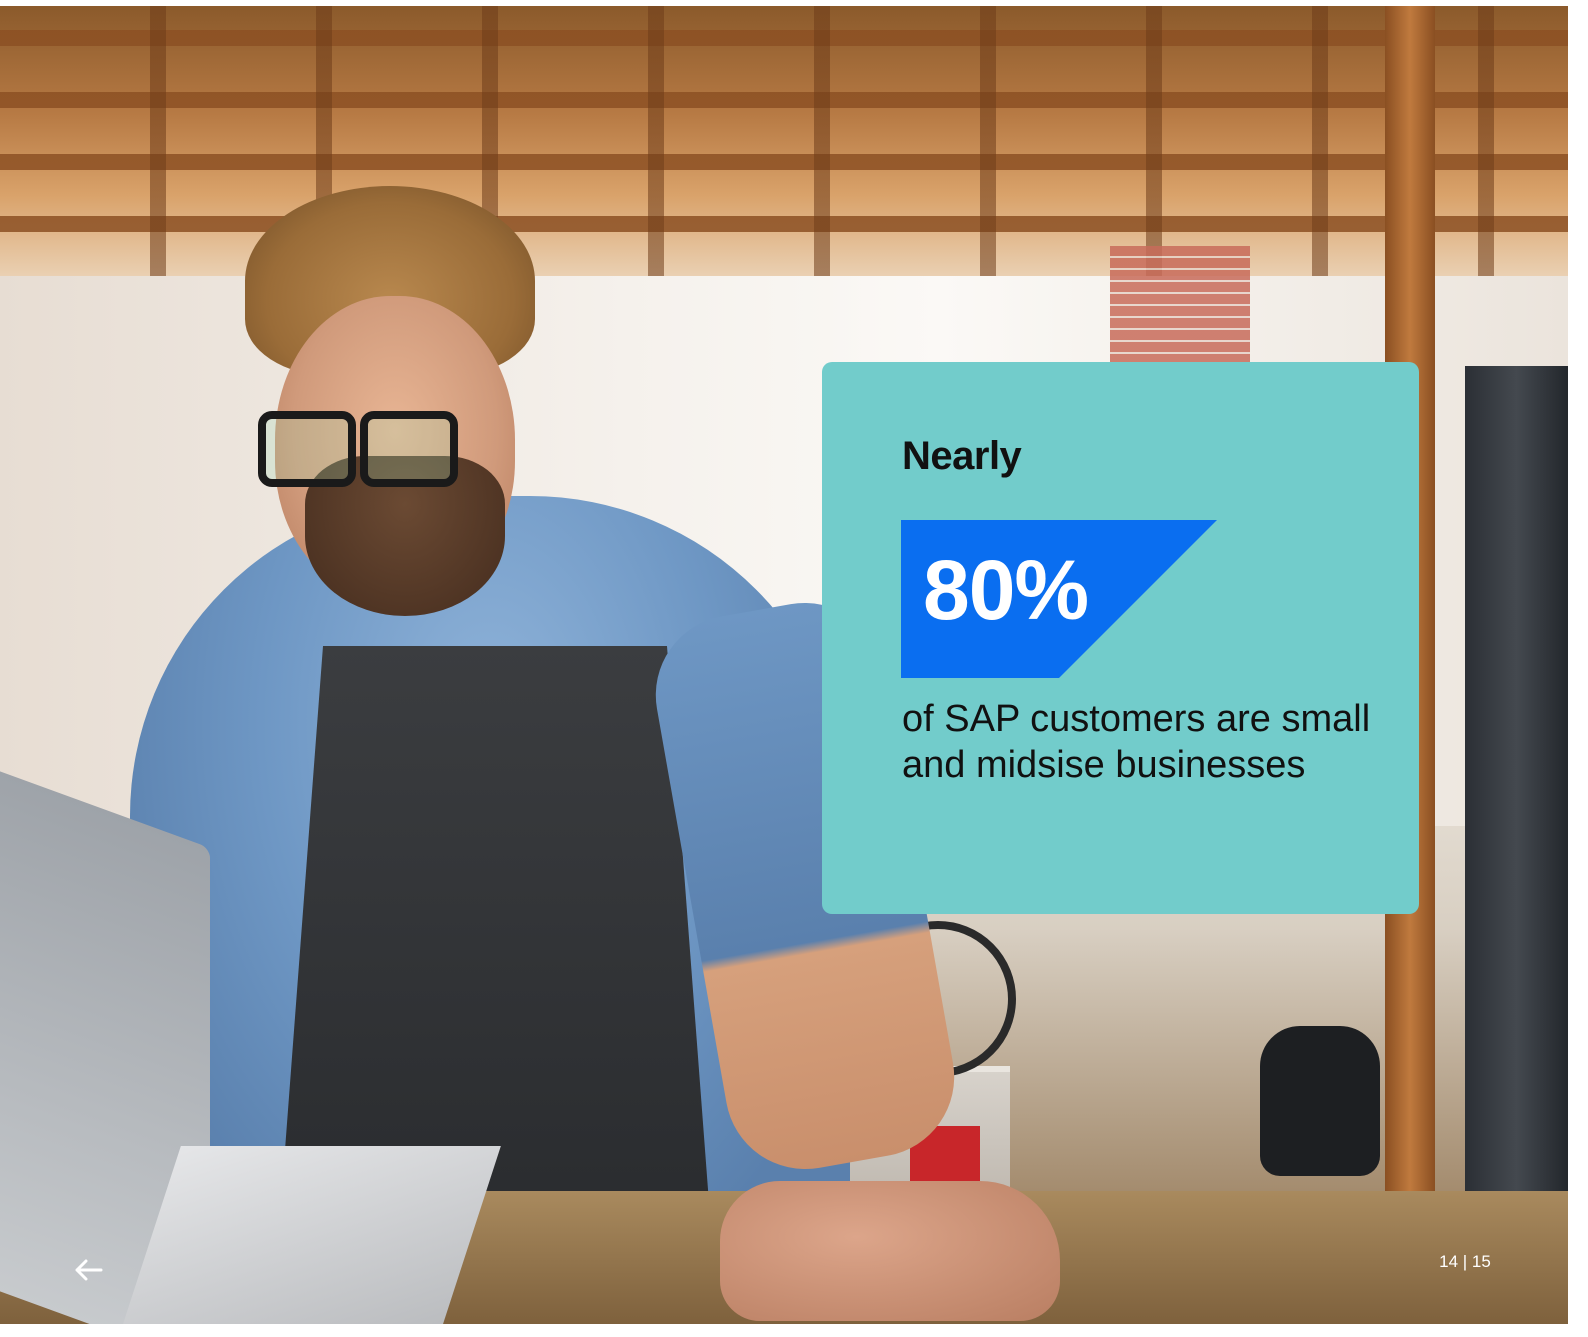 This screenshot has height=1337, width=1588. I want to click on back-button, so click(88, 1270).